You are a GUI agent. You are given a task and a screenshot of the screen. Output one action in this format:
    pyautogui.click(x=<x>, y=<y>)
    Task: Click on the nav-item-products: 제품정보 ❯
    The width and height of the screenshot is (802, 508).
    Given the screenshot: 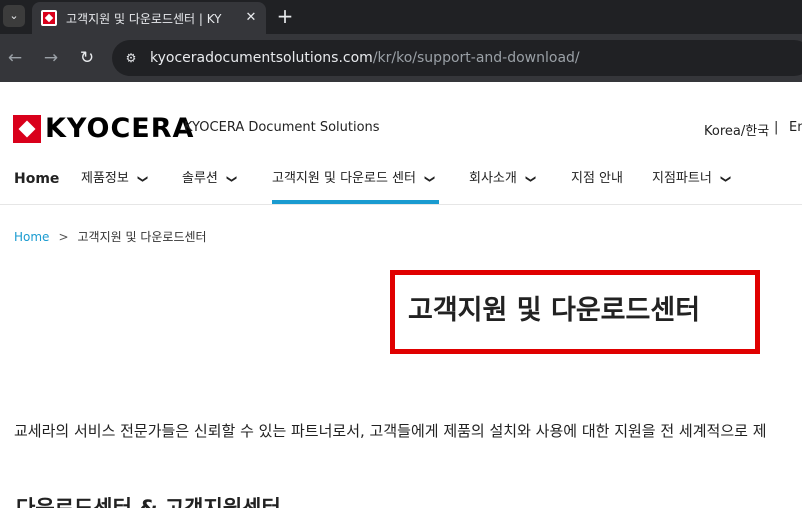 What is the action you would take?
    pyautogui.click(x=114, y=184)
    